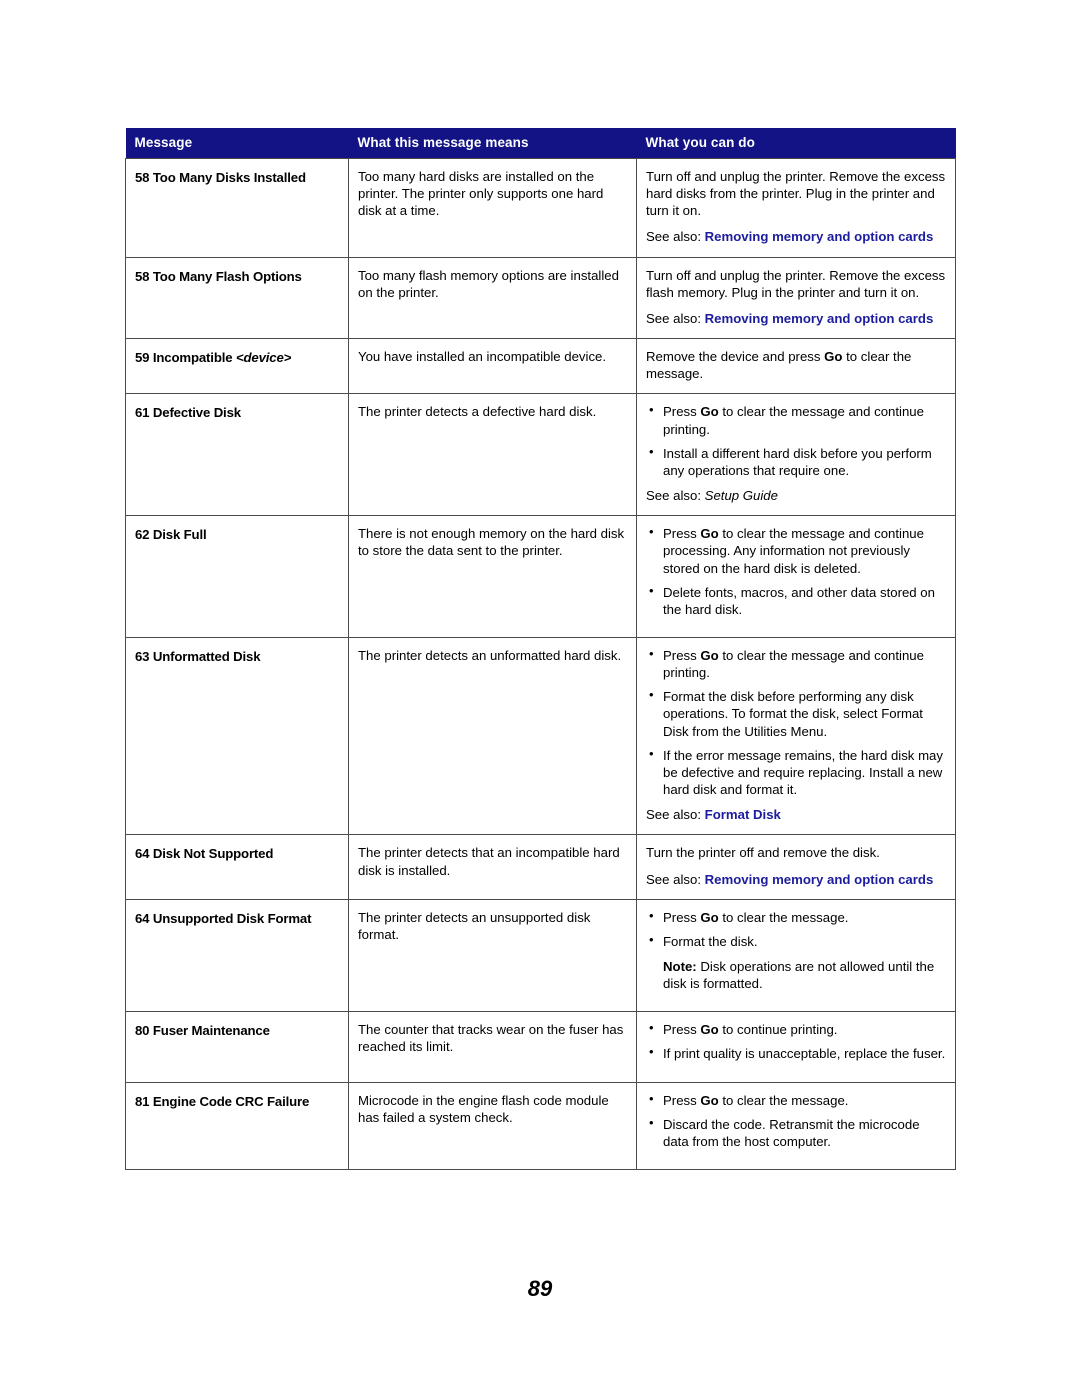 Image resolution: width=1080 pixels, height=1397 pixels. I want to click on column-header-action: What you can do, so click(796, 143).